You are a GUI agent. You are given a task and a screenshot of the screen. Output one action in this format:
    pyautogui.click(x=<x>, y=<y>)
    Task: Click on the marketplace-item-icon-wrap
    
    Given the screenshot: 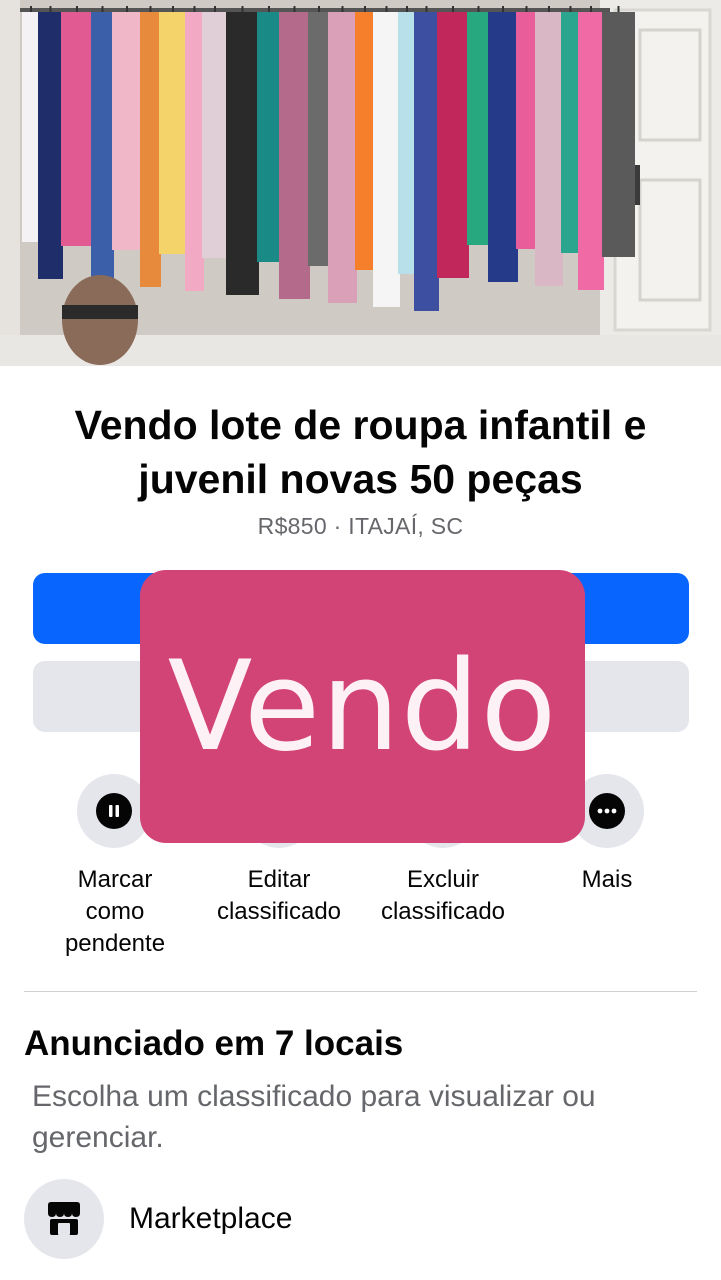 What is the action you would take?
    pyautogui.click(x=64, y=1219)
    